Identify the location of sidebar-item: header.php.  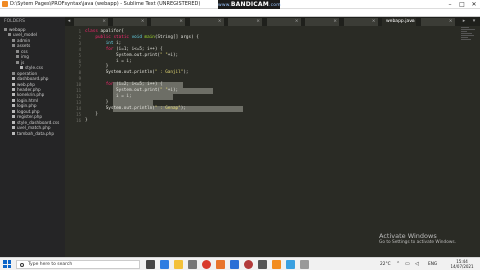
(26, 89).